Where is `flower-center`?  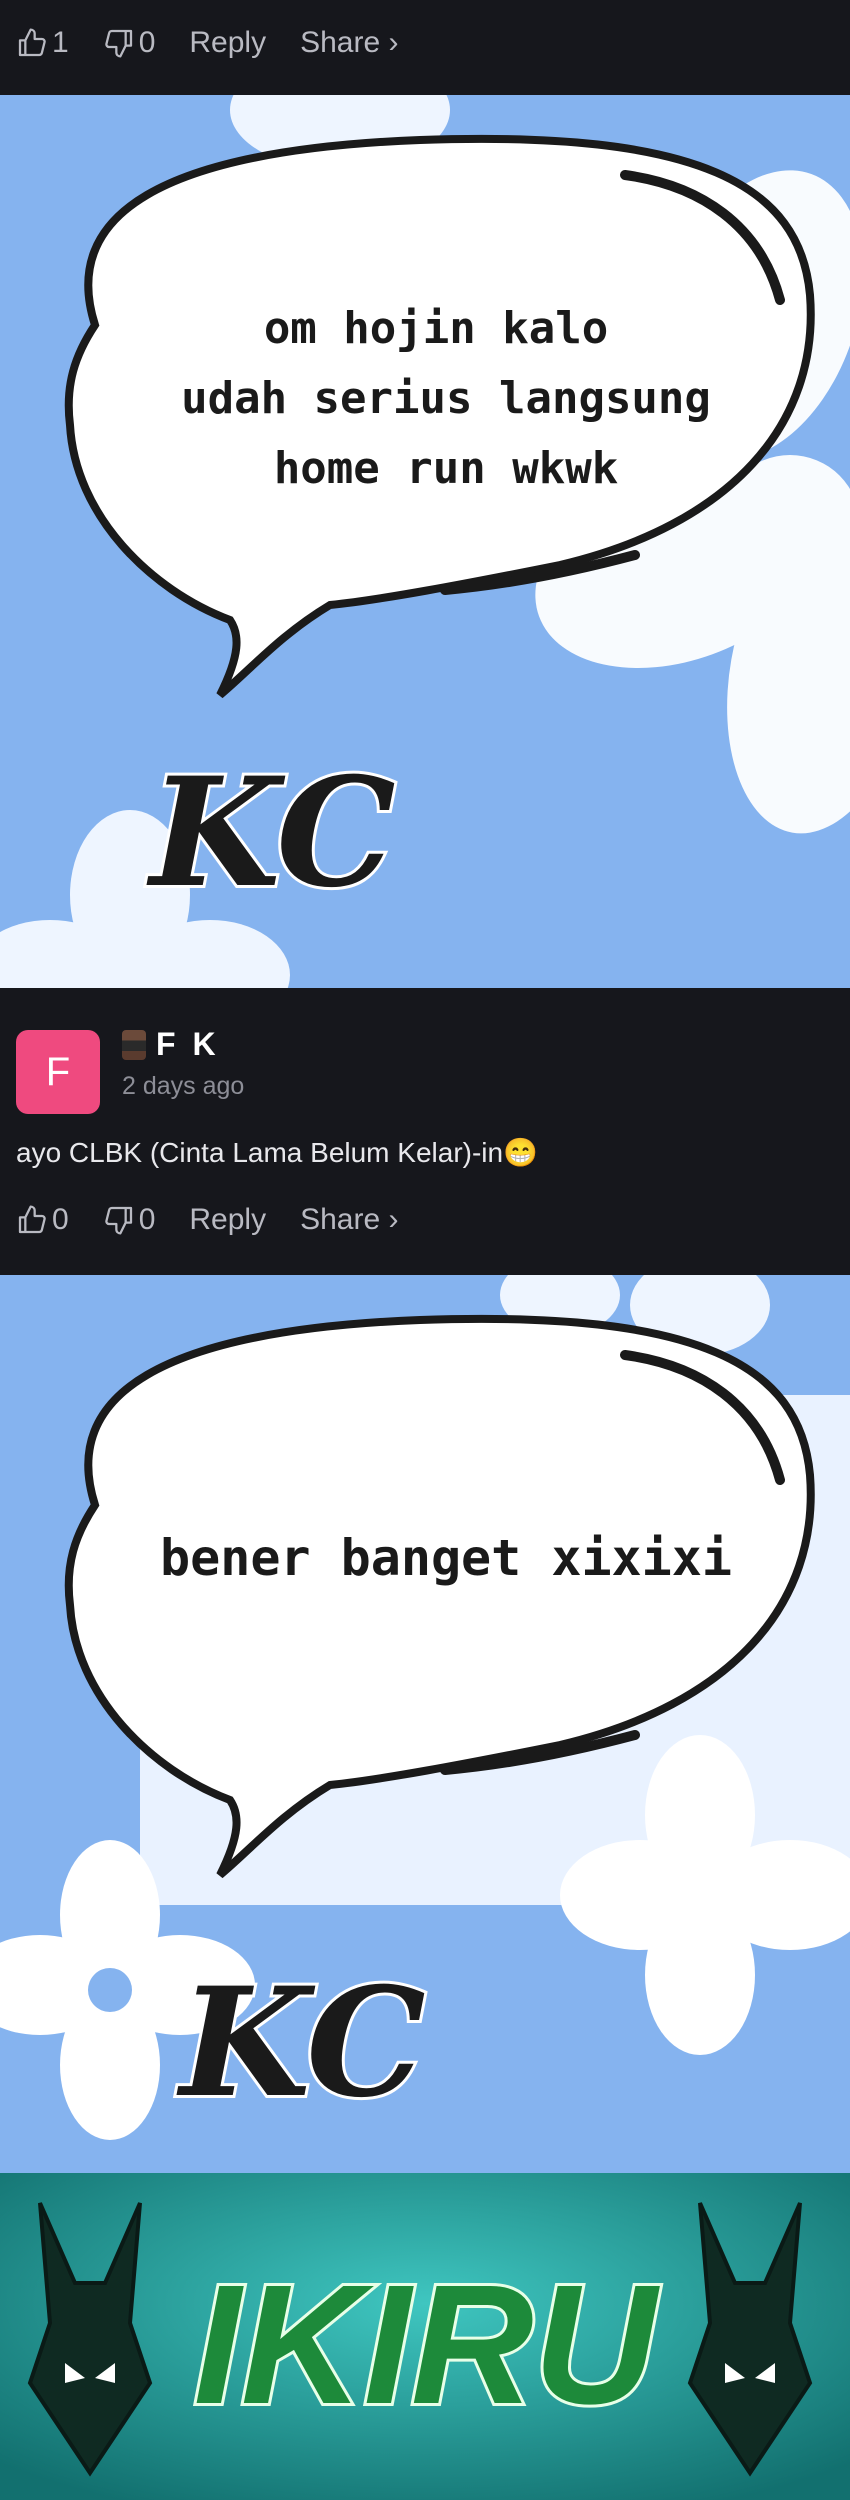
flower-center is located at coordinates (110, 1990).